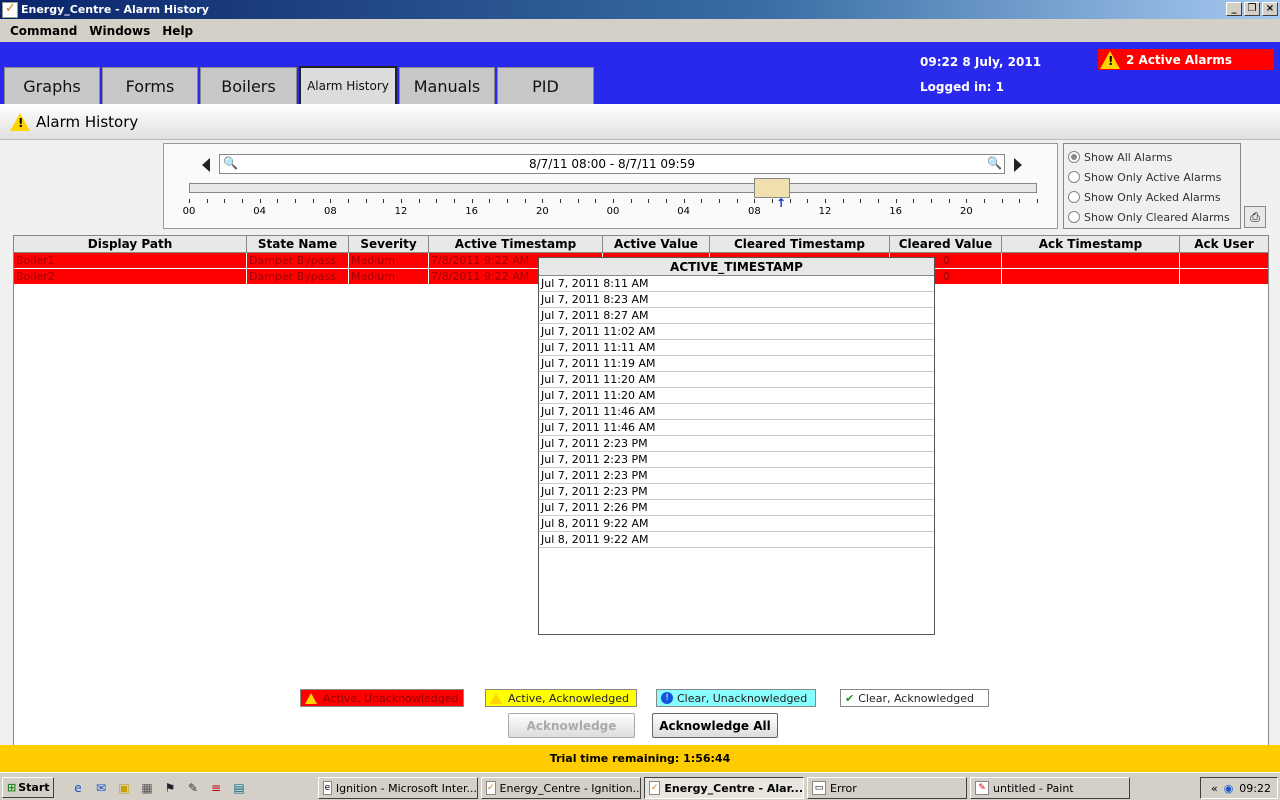 The height and width of the screenshot is (800, 1280). What do you see at coordinates (1252, 9) in the screenshot?
I see `restore-button: ❐` at bounding box center [1252, 9].